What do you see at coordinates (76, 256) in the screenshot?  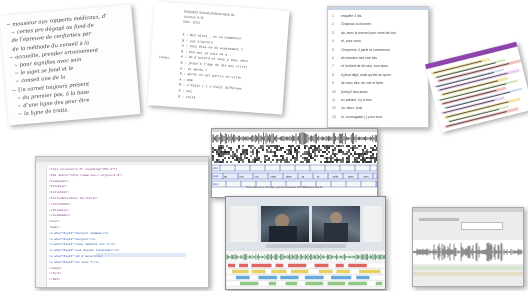 I see `xml-line: <u who="#spk1">ah d’accord</u>` at bounding box center [76, 256].